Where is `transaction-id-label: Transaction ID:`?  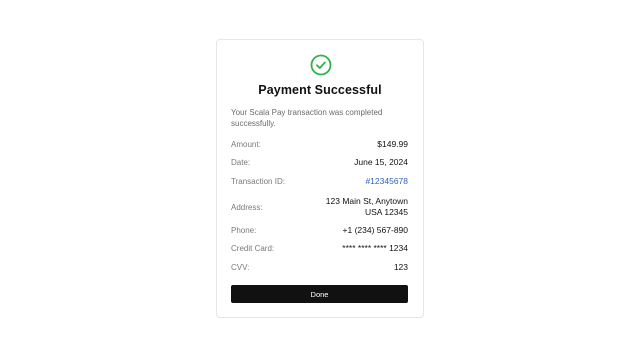 transaction-id-label: Transaction ID: is located at coordinates (258, 181).